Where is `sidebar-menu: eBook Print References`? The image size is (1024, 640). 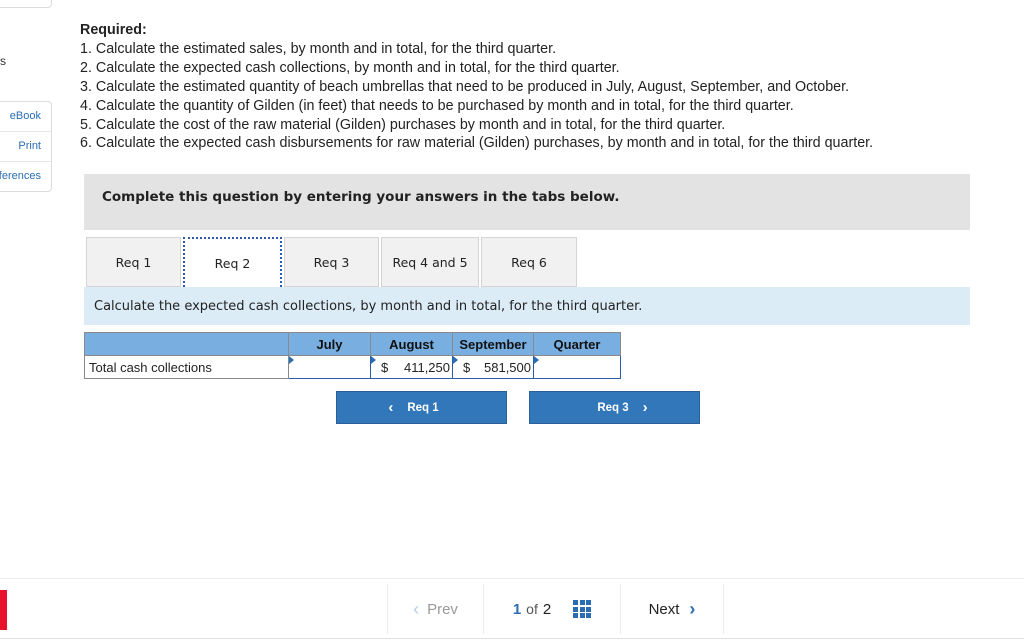 sidebar-menu: eBook Print References is located at coordinates (26, 146).